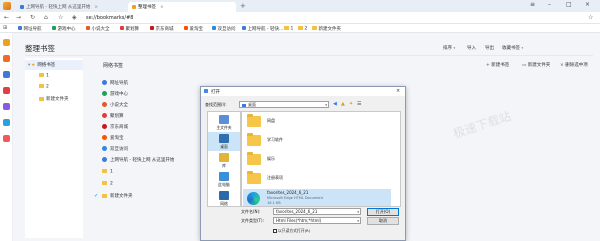 The image size is (600, 241). Describe the element at coordinates (275, 230) in the screenshot. I see `checkbox` at that location.